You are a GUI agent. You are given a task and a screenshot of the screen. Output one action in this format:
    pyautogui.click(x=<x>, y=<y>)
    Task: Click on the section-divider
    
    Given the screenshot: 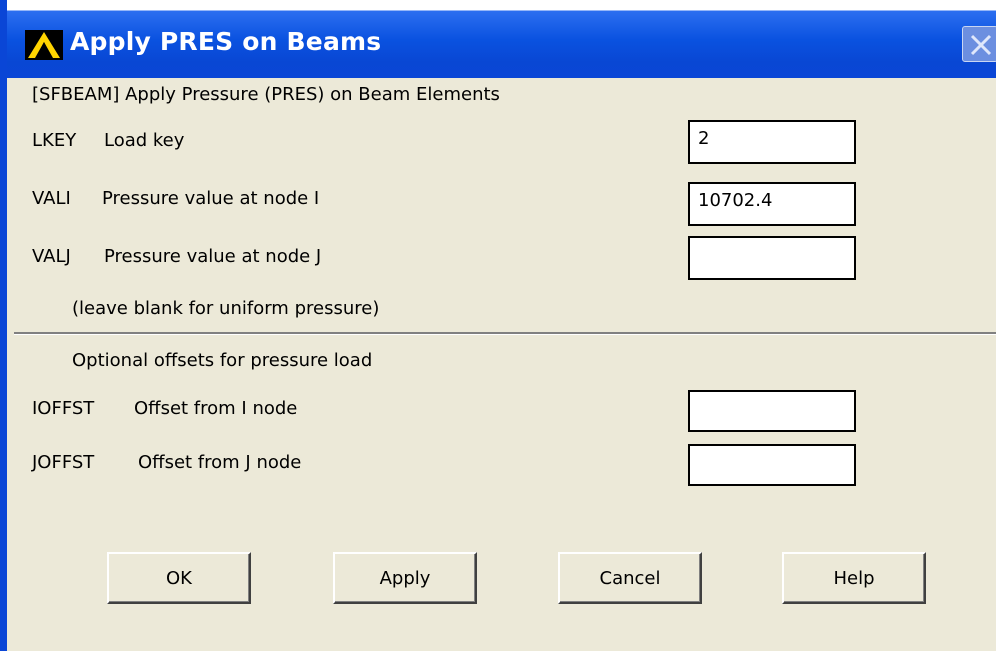 What is the action you would take?
    pyautogui.click(x=505, y=333)
    